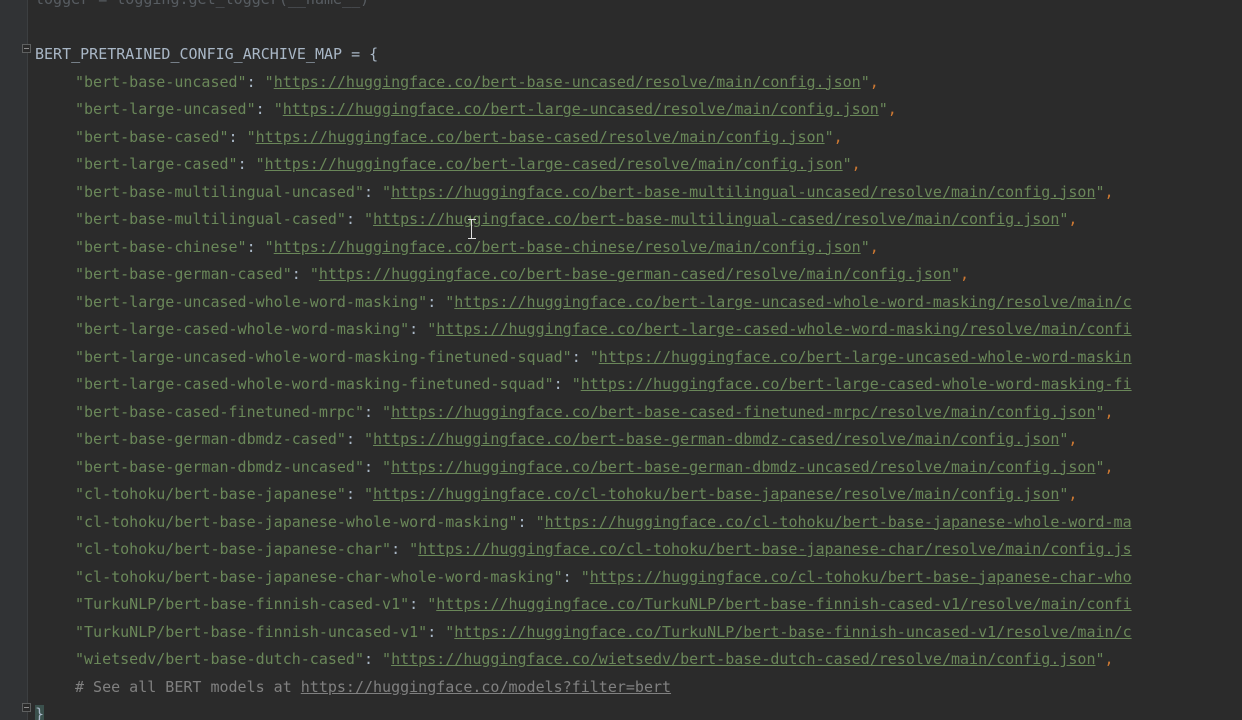  I want to click on fold-open-icon, so click(26, 48).